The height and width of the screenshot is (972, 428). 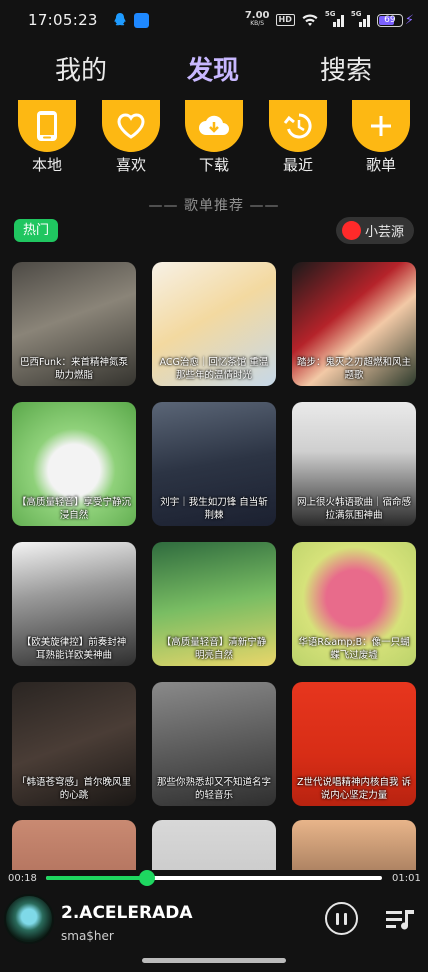 I want to click on shortcut-label: 喜欢, so click(x=130, y=165).